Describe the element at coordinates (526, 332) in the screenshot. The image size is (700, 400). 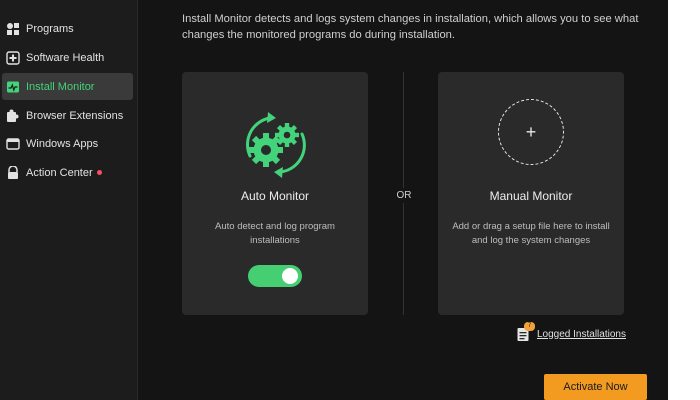
I see `document-list-icon: 7` at that location.